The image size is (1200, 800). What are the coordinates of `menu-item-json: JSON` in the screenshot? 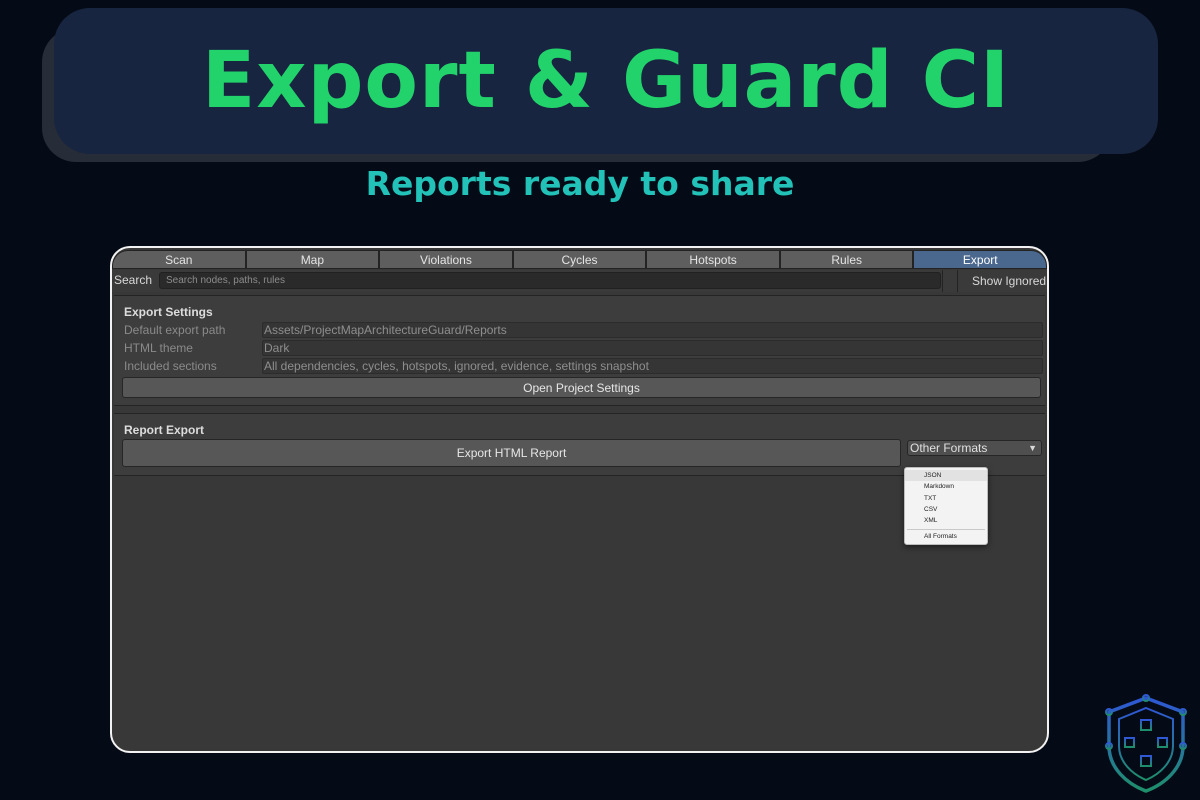 It's located at (946, 476).